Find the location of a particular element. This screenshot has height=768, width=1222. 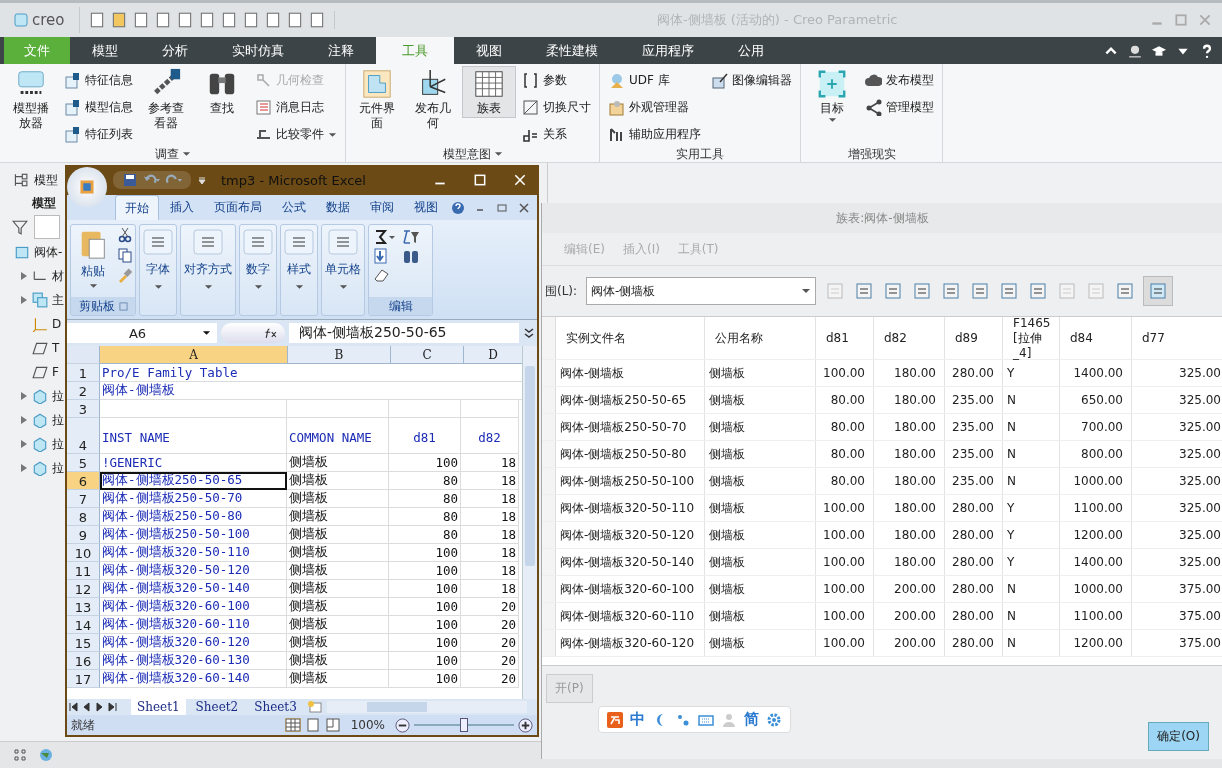

tree-item: 主 is located at coordinates (58, 300).